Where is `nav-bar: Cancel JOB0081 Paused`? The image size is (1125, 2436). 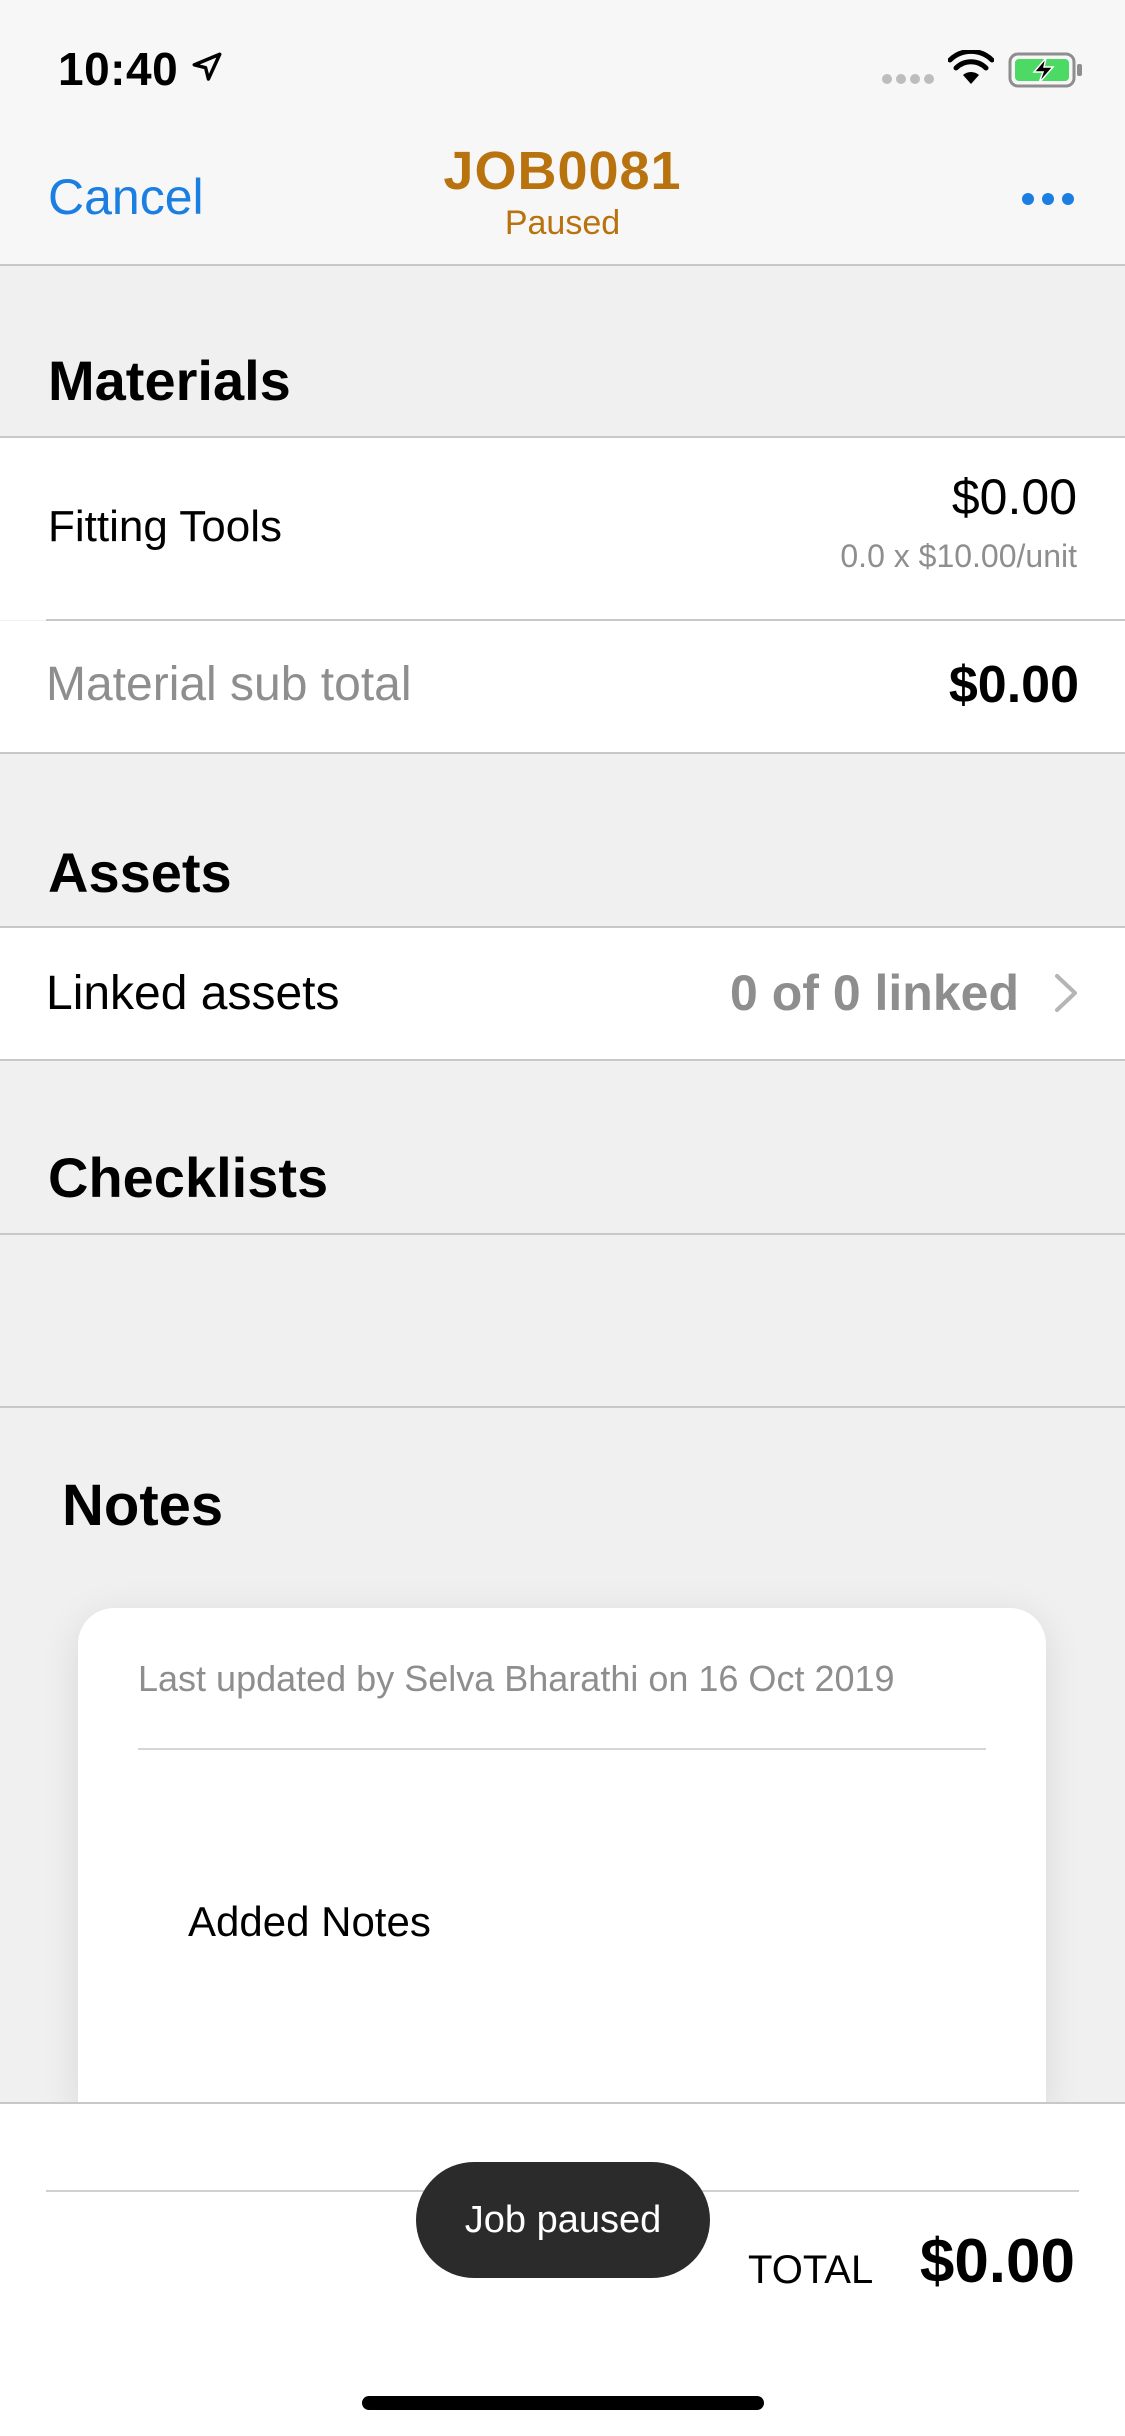
nav-bar: Cancel JOB0081 Paused is located at coordinates (562, 199).